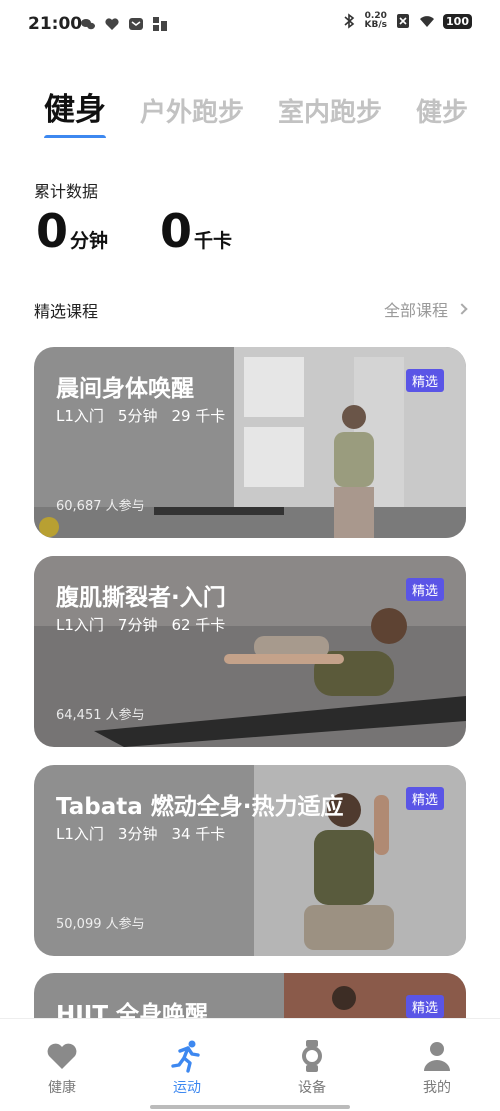 Image resolution: width=500 pixels, height=1111 pixels. I want to click on minutes-stat: 0 分钟, so click(72, 231).